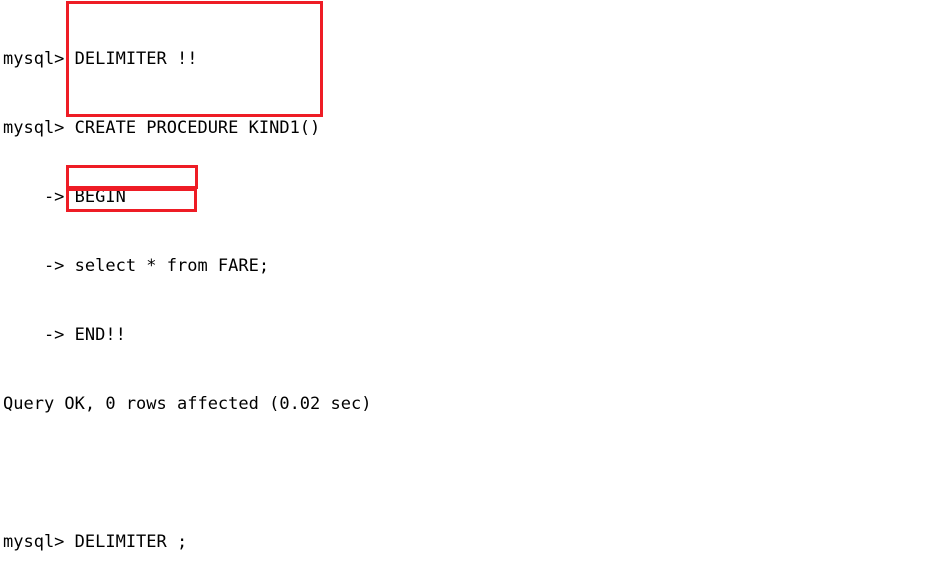 The height and width of the screenshot is (566, 941). What do you see at coordinates (136, 266) in the screenshot?
I see `terminal-line: -> select * from FARE;` at bounding box center [136, 266].